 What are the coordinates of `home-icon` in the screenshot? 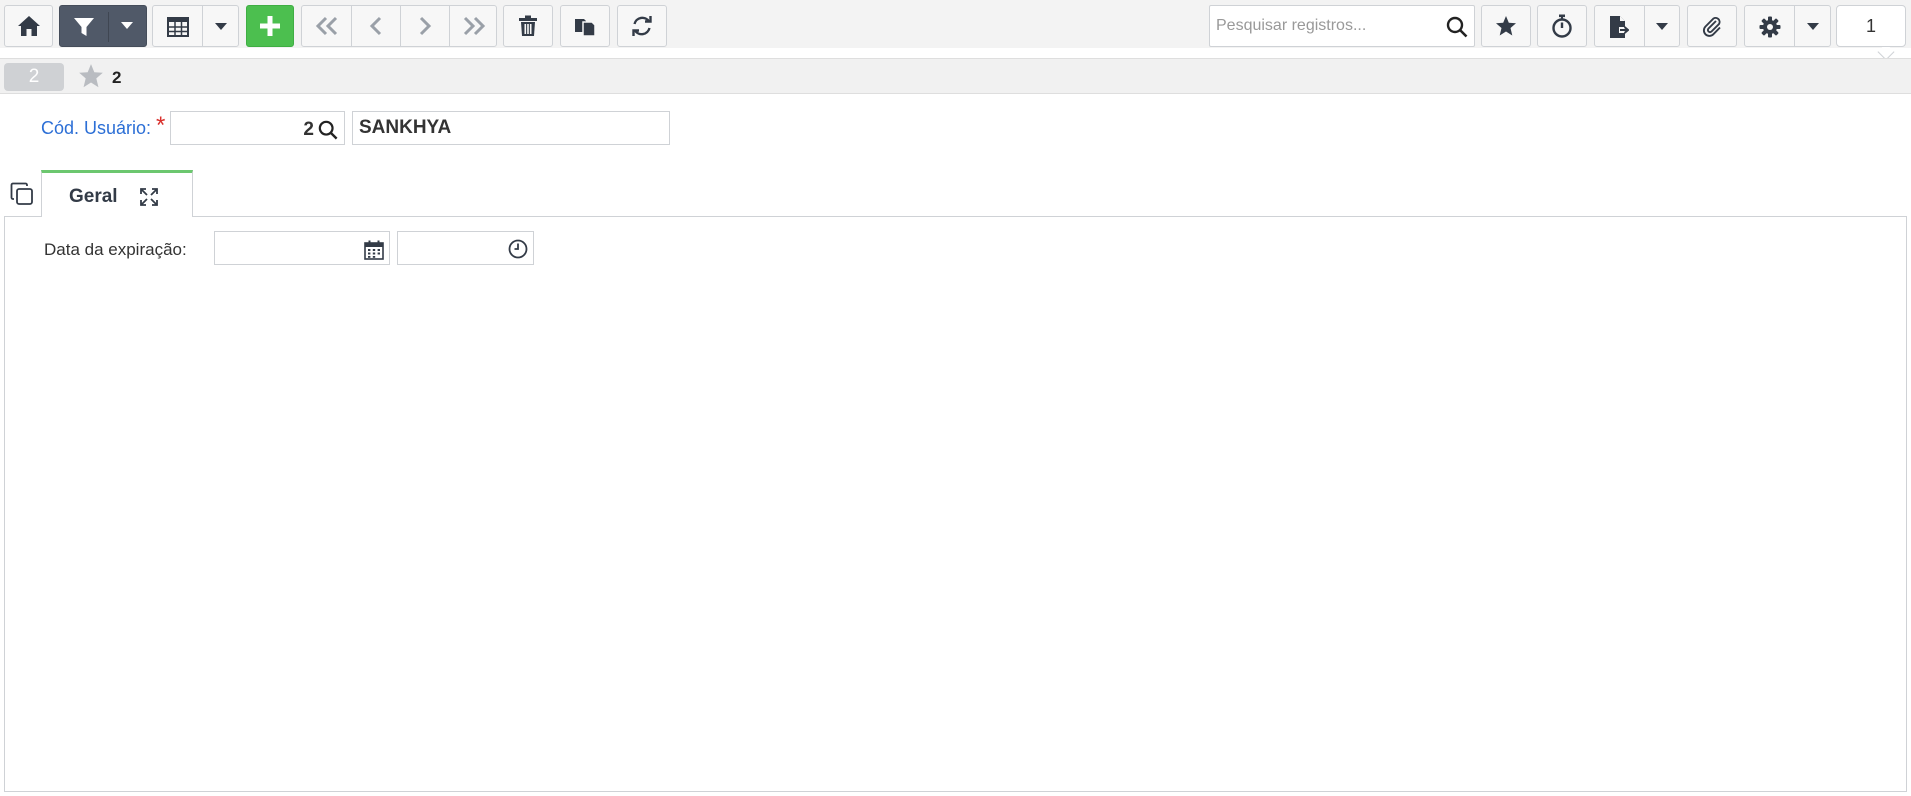 It's located at (29, 26).